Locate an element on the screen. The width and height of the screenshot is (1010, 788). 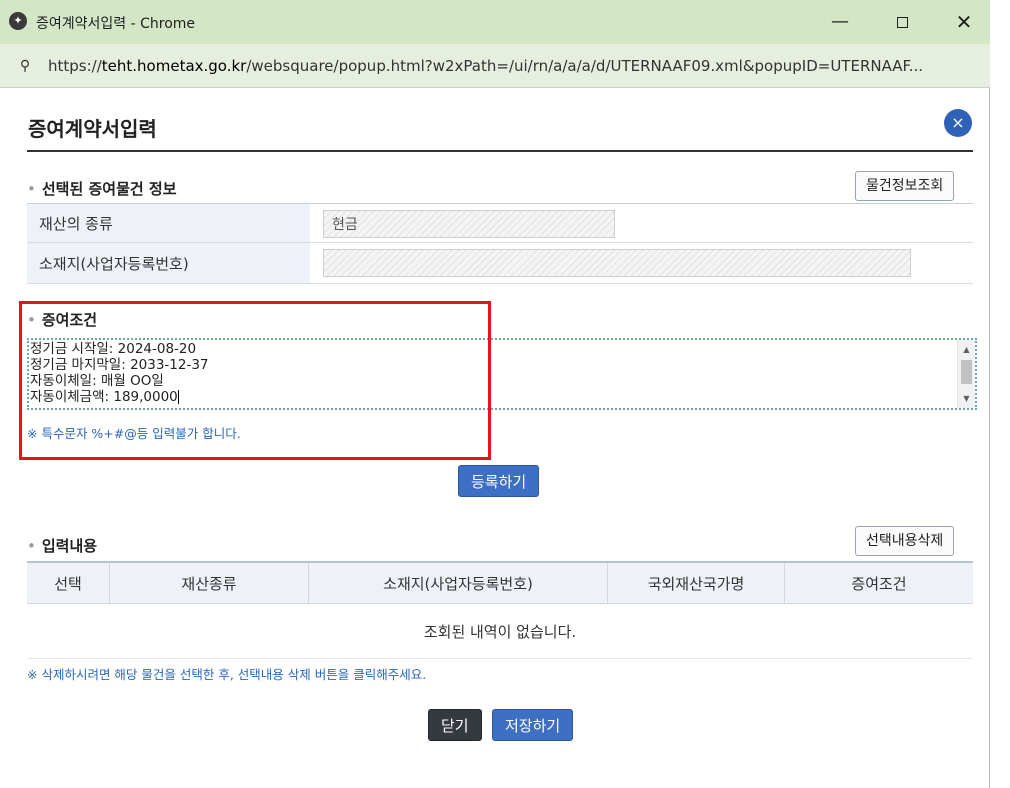
scroll-thumb is located at coordinates (966, 372).